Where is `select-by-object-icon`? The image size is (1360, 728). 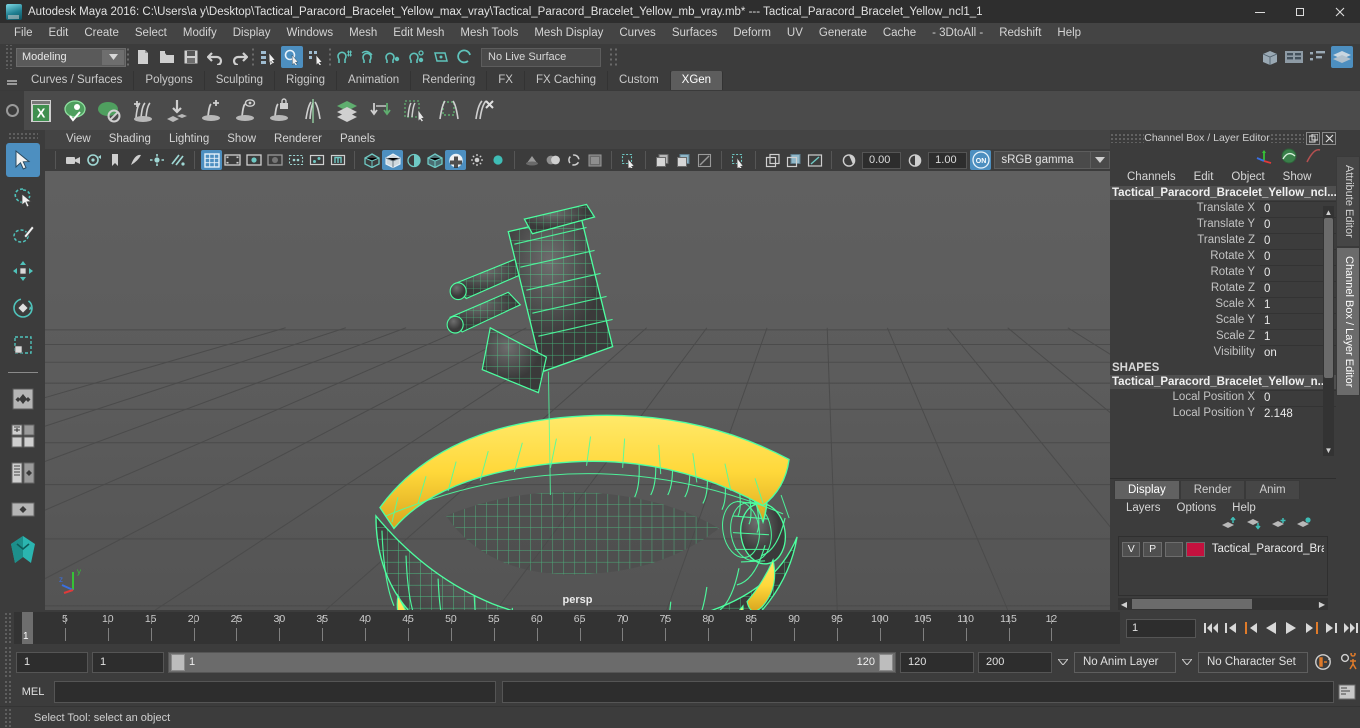
select-by-object-icon is located at coordinates (292, 57).